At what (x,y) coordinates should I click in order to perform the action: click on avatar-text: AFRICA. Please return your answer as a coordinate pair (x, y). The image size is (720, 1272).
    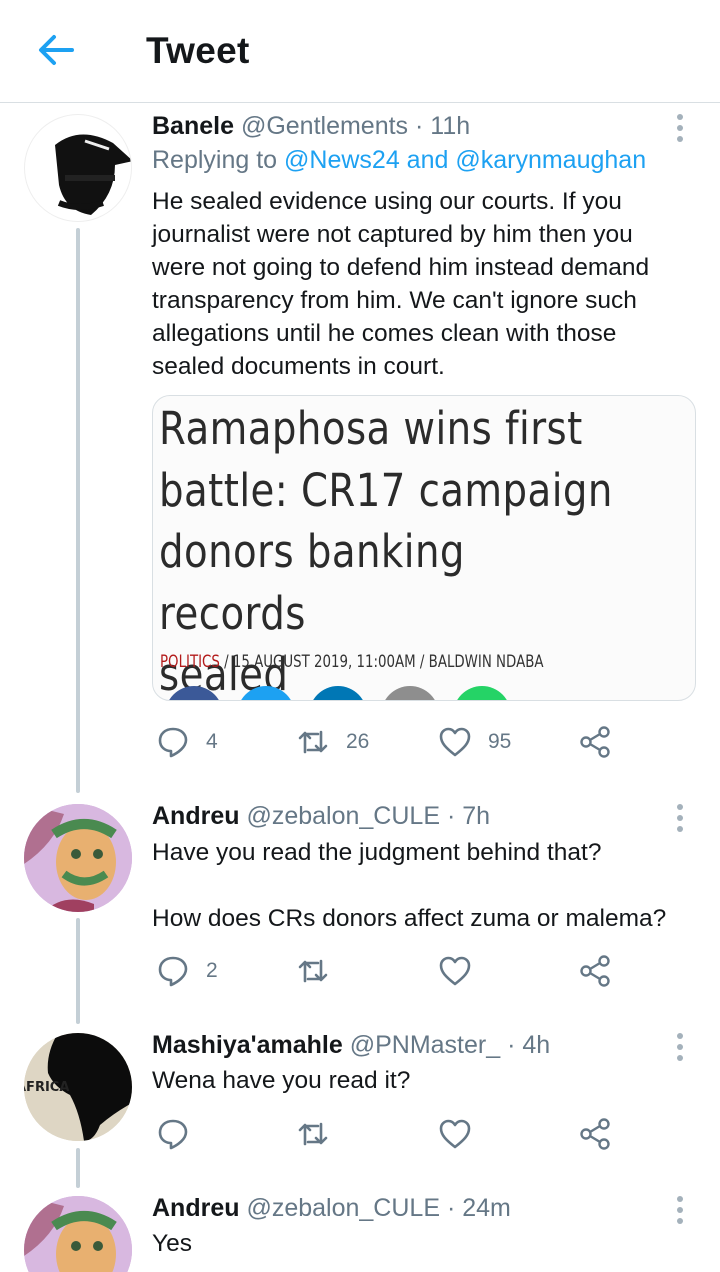
    Looking at the image, I should click on (46, 1087).